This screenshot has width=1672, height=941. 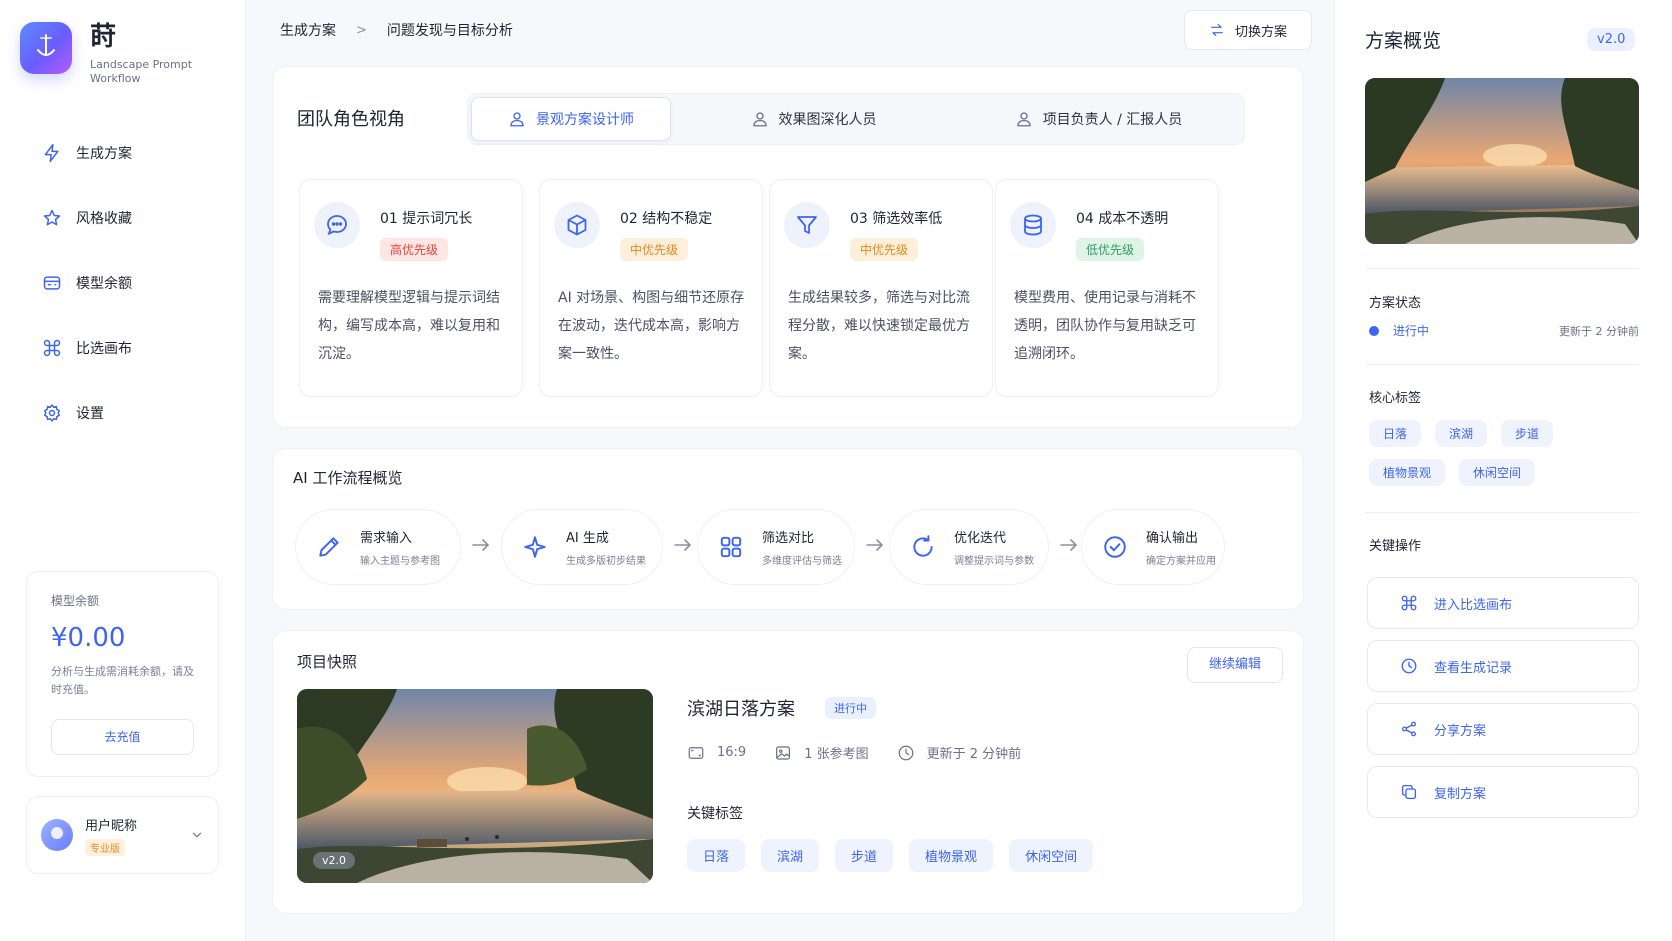 I want to click on tab-renderer: 效果图深化人员, so click(x=813, y=119).